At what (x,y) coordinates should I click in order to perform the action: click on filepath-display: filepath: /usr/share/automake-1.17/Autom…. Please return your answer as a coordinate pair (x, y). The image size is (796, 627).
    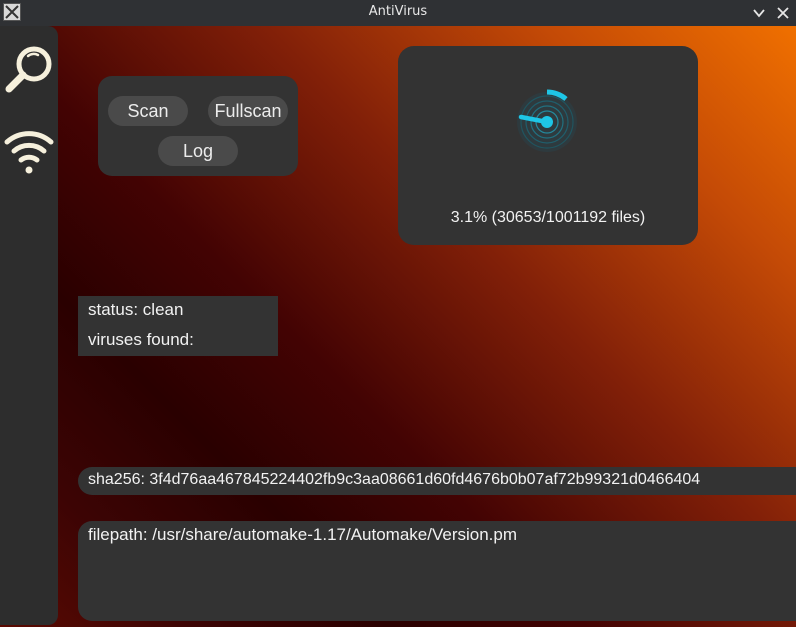
    Looking at the image, I should click on (437, 571).